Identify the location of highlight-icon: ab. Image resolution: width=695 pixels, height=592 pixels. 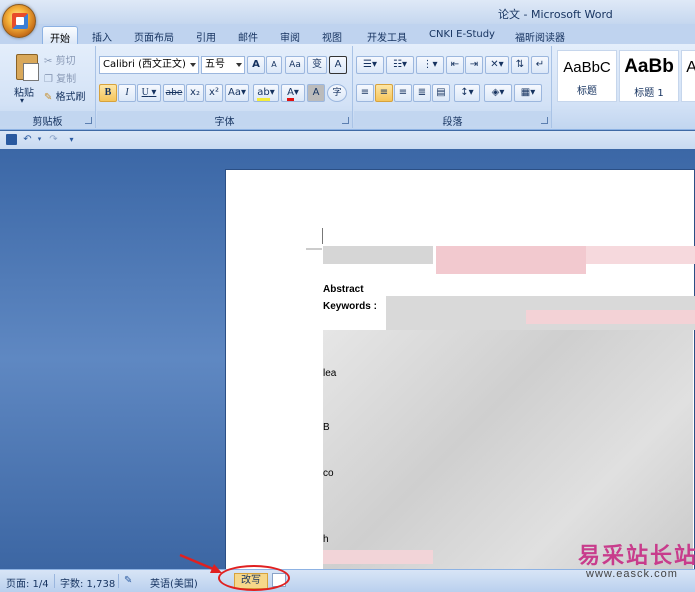
(263, 94).